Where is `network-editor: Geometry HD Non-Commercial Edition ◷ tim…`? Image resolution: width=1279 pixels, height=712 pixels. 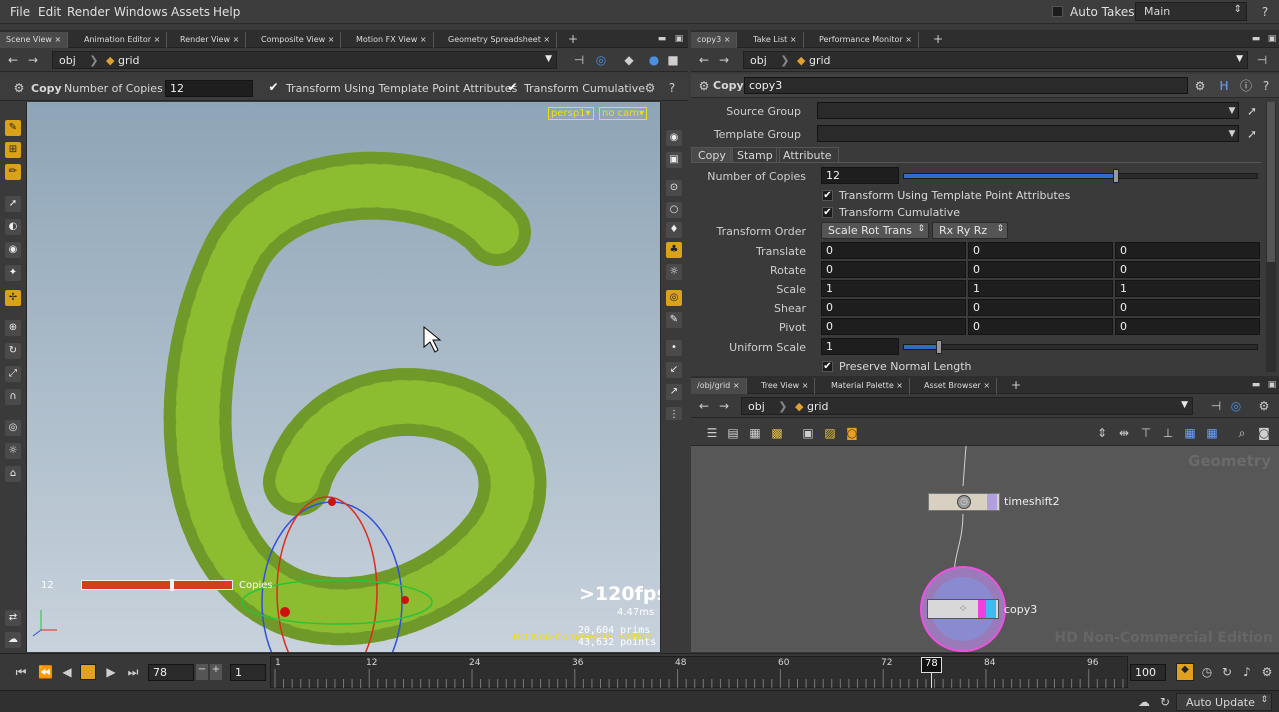 network-editor: Geometry HD Non-Commercial Edition ◷ tim… is located at coordinates (985, 549).